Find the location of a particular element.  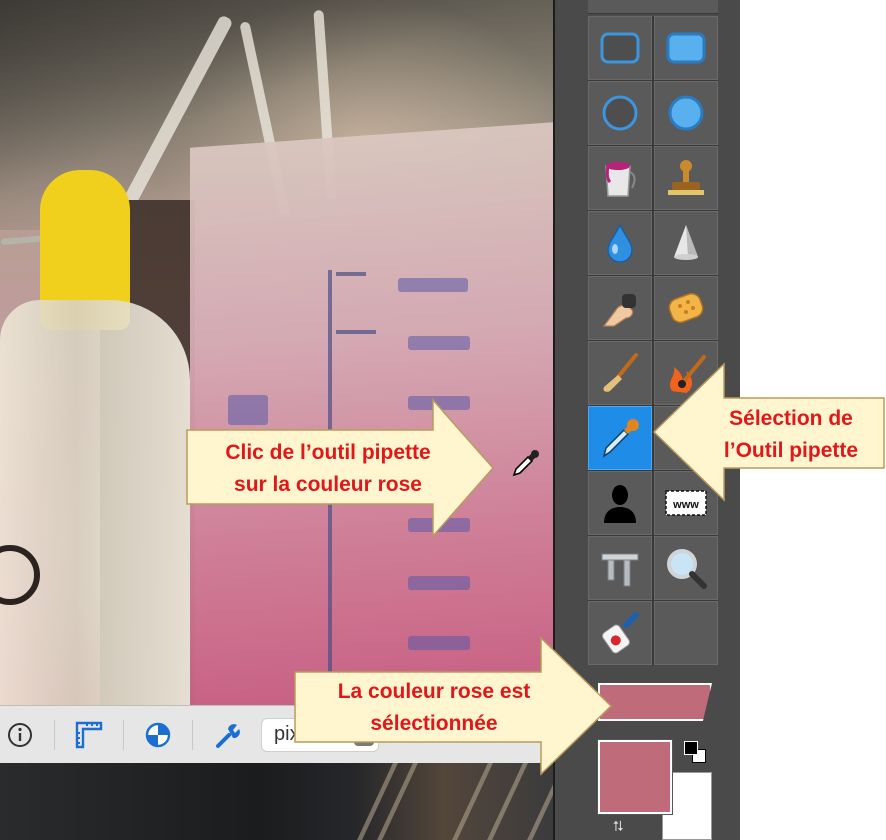

water-drop-icon is located at coordinates (620, 243).